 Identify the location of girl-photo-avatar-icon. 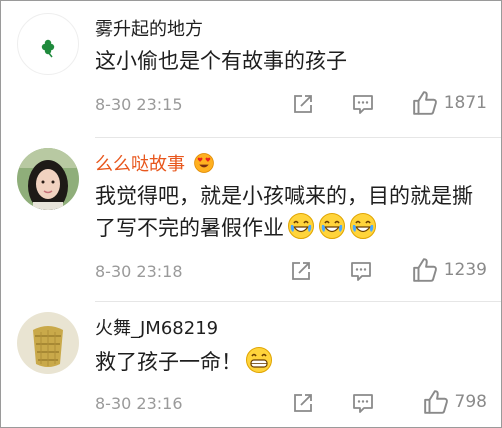
(48, 179).